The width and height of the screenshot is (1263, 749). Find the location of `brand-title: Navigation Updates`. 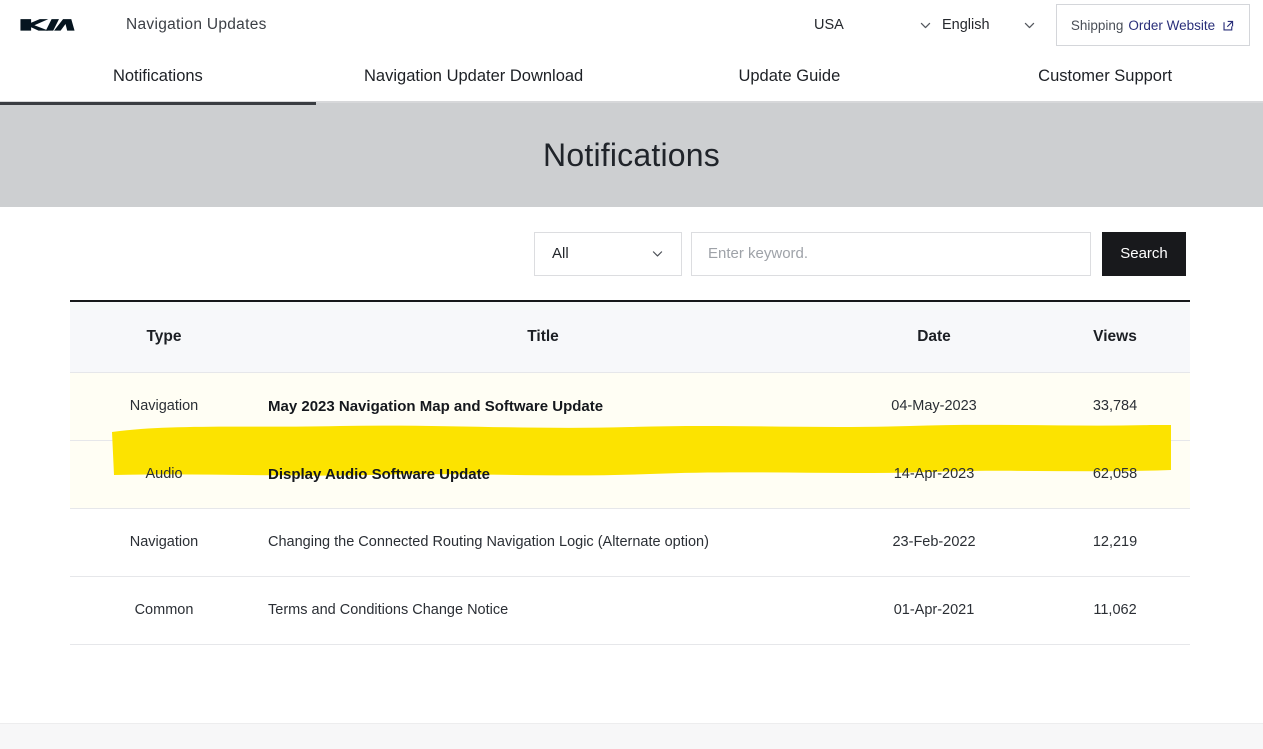

brand-title: Navigation Updates is located at coordinates (196, 24).